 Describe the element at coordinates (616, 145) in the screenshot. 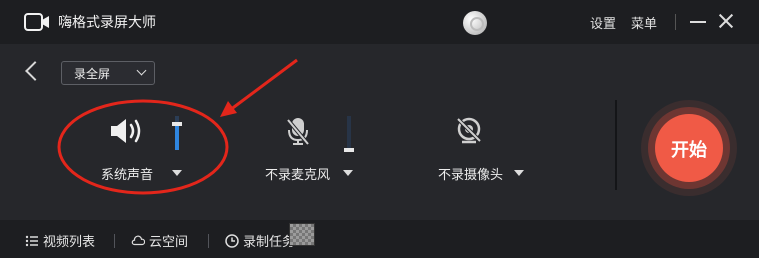

I see `vertical-divider` at that location.